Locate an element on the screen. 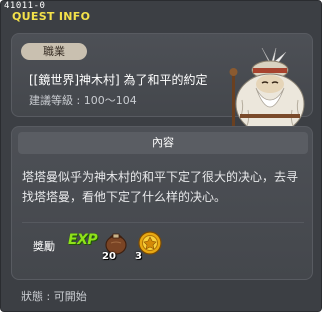 Image resolution: width=322 pixels, height=312 pixels. exp-icon: EXP is located at coordinates (83, 240).